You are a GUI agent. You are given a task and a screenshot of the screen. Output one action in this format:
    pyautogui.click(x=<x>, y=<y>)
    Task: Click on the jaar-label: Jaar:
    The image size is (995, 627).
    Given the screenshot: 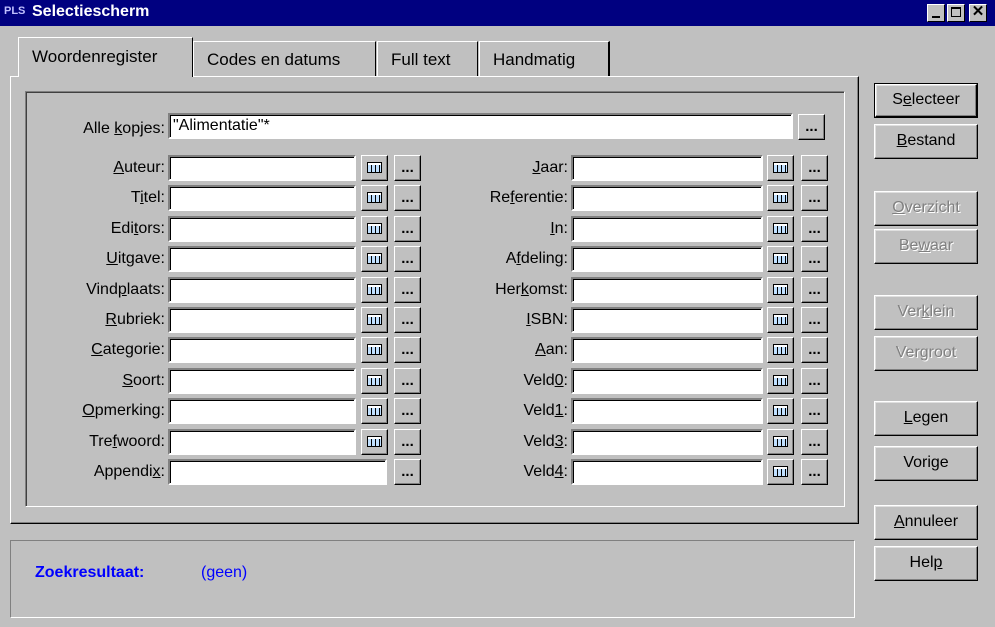 What is the action you would take?
    pyautogui.click(x=550, y=167)
    